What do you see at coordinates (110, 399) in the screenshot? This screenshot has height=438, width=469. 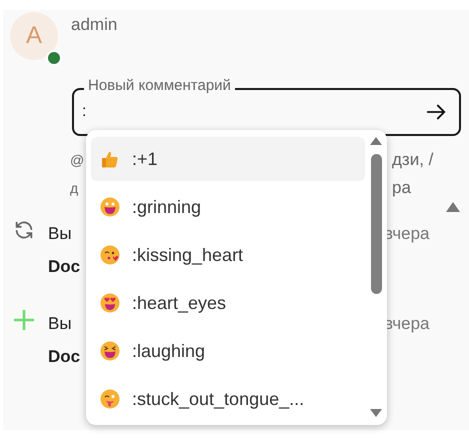 I see `tongue-out-face-icon` at bounding box center [110, 399].